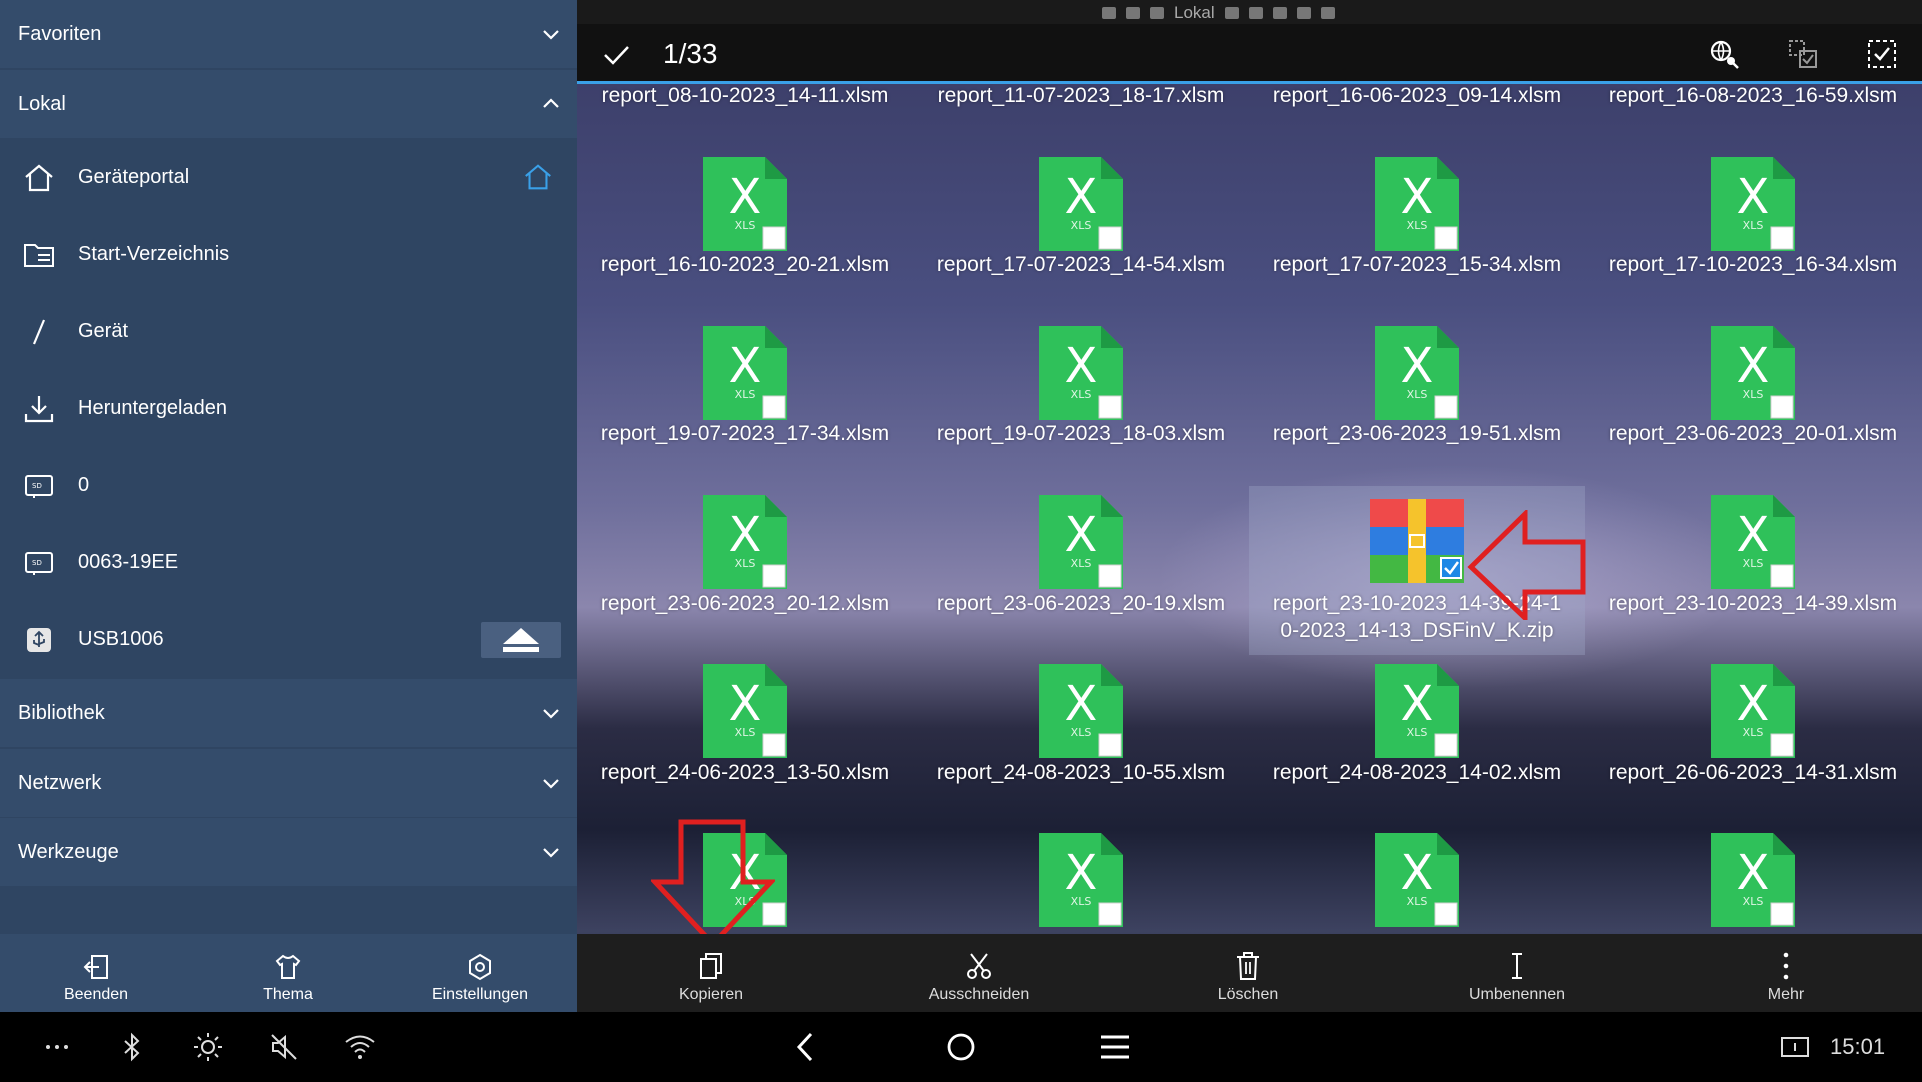 The width and height of the screenshot is (1922, 1082). Describe the element at coordinates (979, 966) in the screenshot. I see `scissors-icon` at that location.